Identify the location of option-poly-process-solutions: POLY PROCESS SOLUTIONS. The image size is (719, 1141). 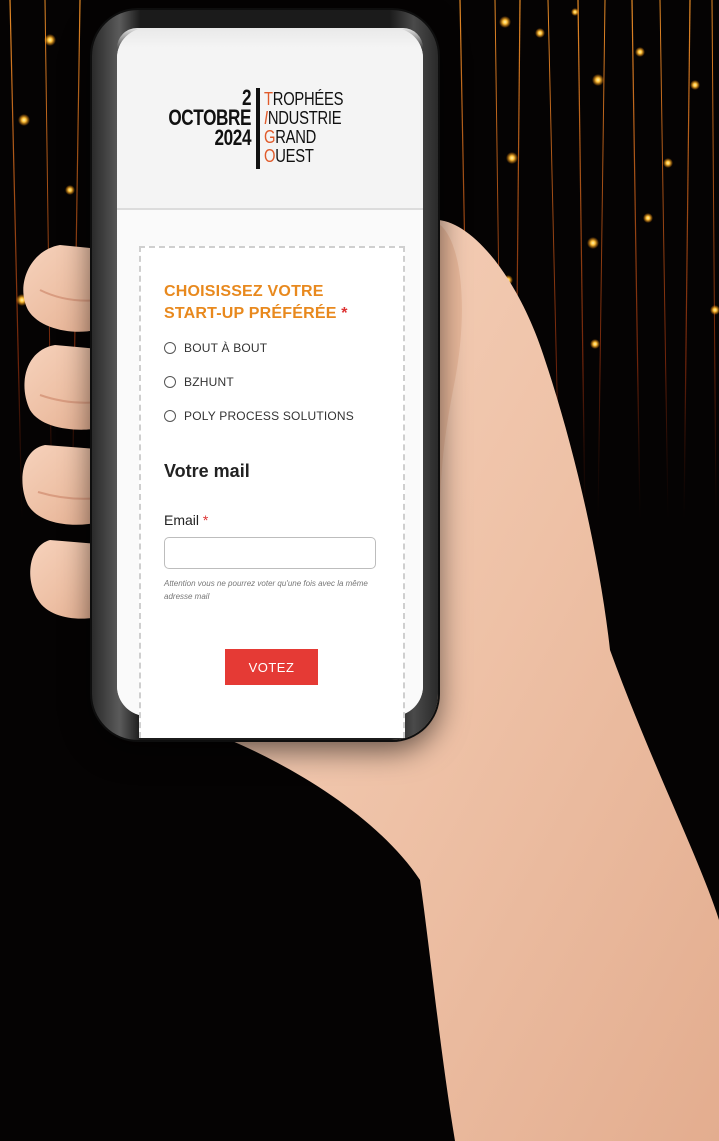
(284, 416).